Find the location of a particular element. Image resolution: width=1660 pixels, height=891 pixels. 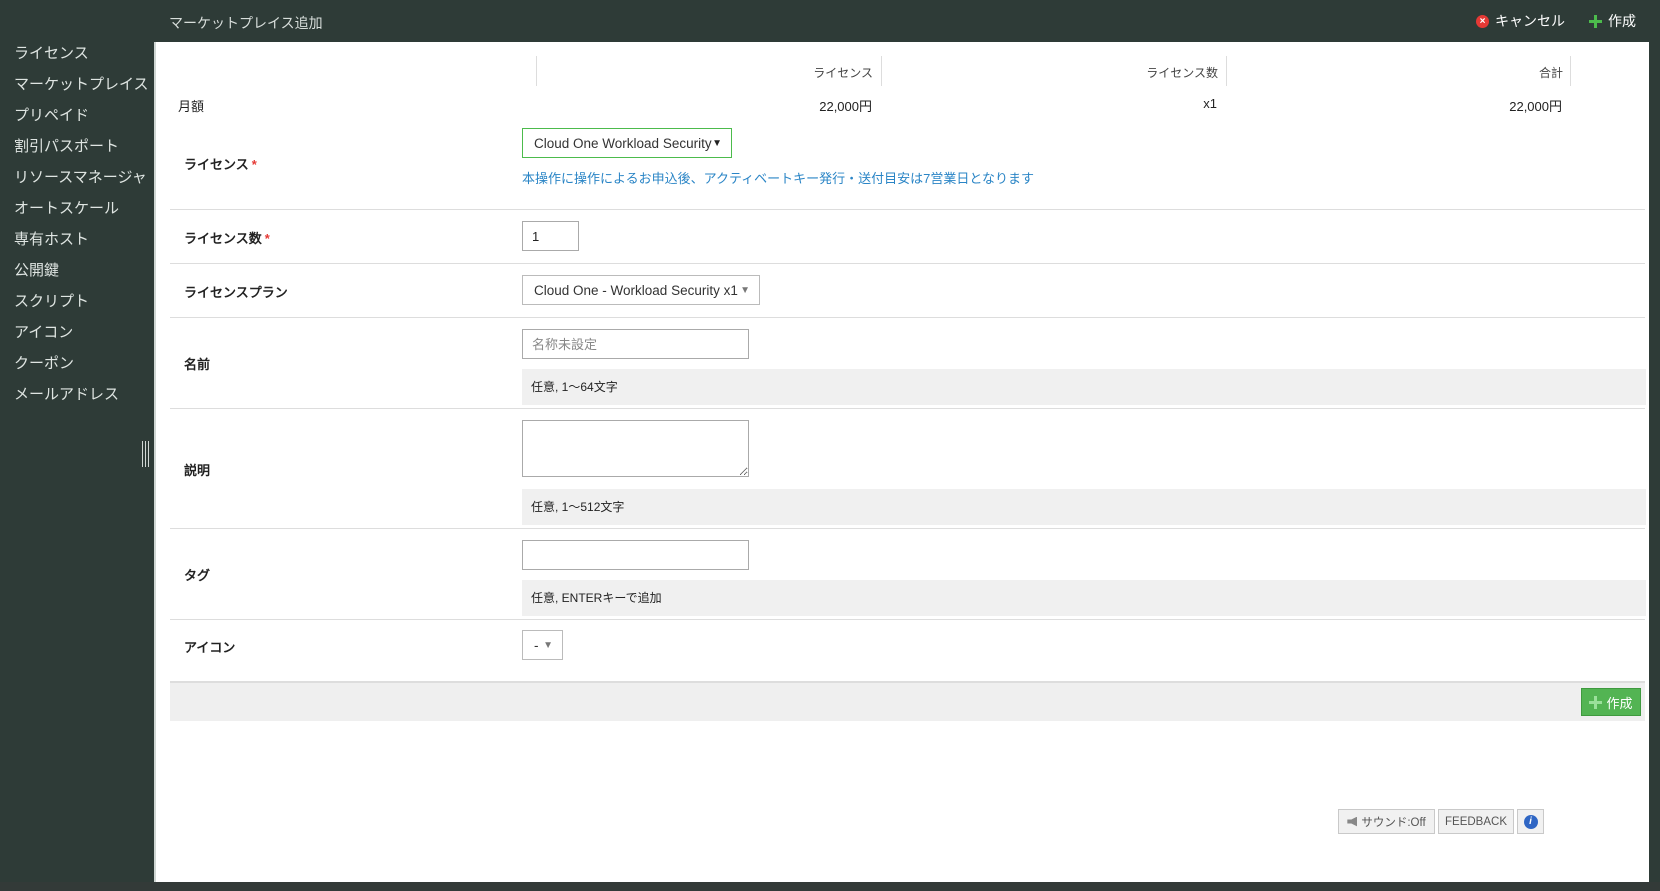

sidebar-item-autoscale: オートスケール is located at coordinates (77, 208).